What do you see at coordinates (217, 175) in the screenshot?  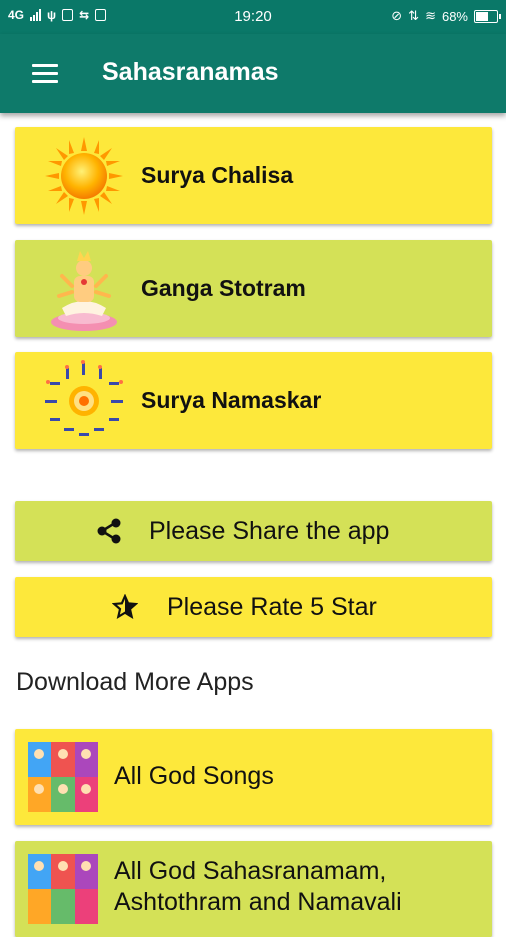 I see `list-item-label: Surya Chalisa` at bounding box center [217, 175].